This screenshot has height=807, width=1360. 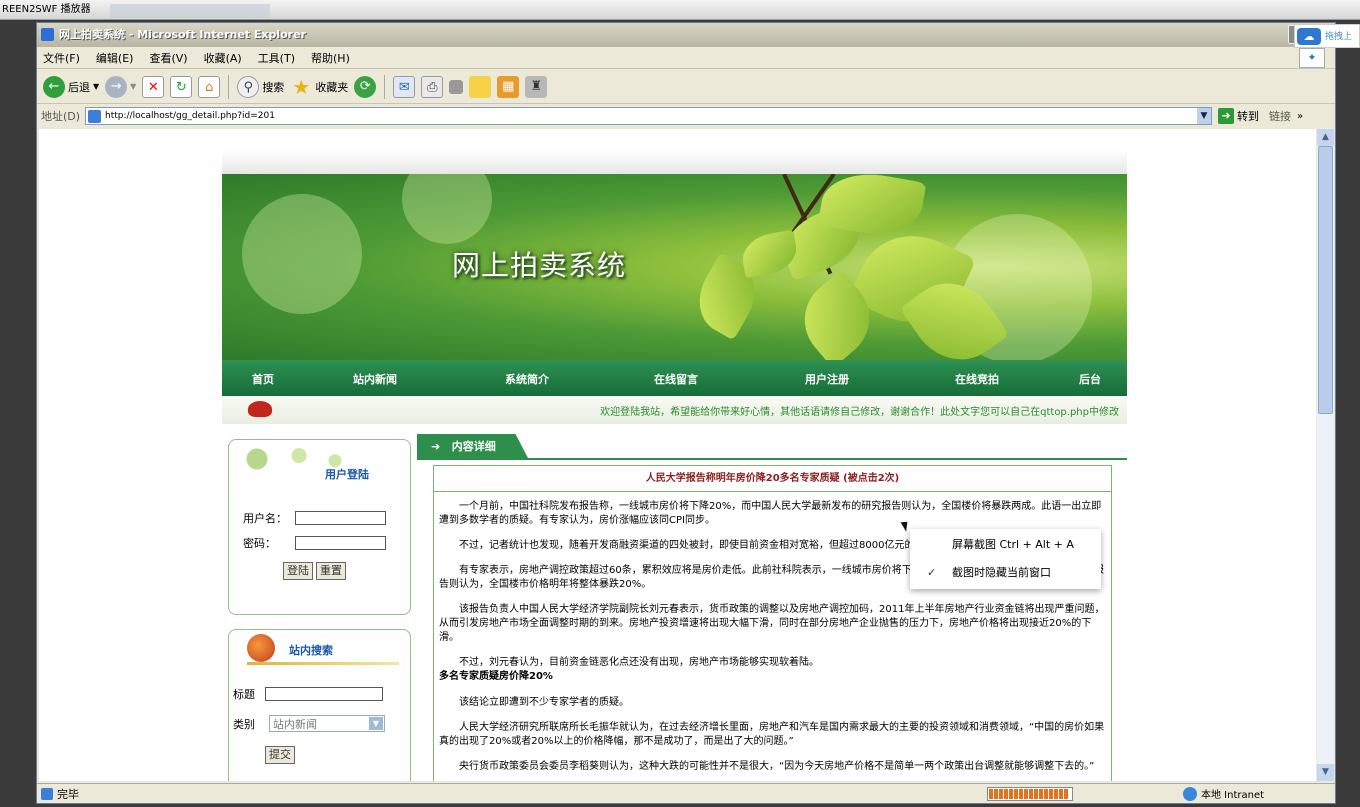 What do you see at coordinates (168, 58) in the screenshot?
I see `menu-view: 查看(V)` at bounding box center [168, 58].